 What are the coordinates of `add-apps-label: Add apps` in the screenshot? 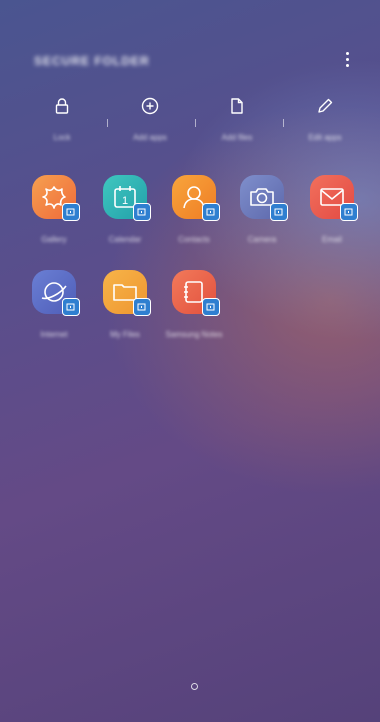 It's located at (150, 137).